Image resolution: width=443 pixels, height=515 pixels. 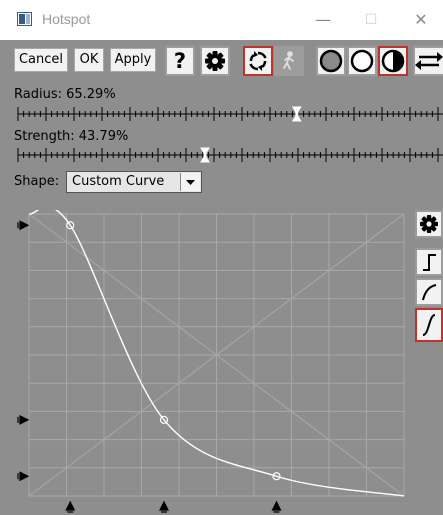 What do you see at coordinates (221, 20) in the screenshot?
I see `title-bar: Hotspot — ☐ ✕` at bounding box center [221, 20].